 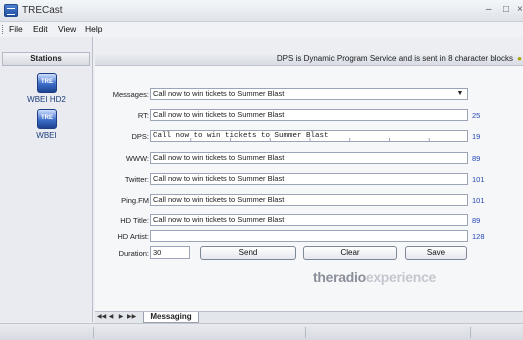 What do you see at coordinates (136, 179) in the screenshot?
I see `twitter-label: Twitter:` at bounding box center [136, 179].